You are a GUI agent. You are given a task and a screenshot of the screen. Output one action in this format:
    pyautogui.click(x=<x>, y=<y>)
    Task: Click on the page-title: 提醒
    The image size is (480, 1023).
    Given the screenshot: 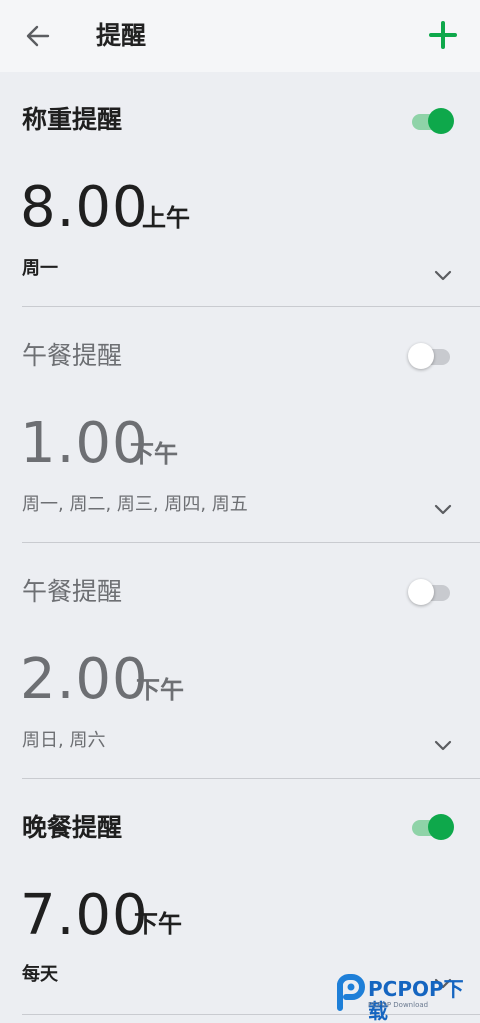 What is the action you would take?
    pyautogui.click(x=121, y=35)
    